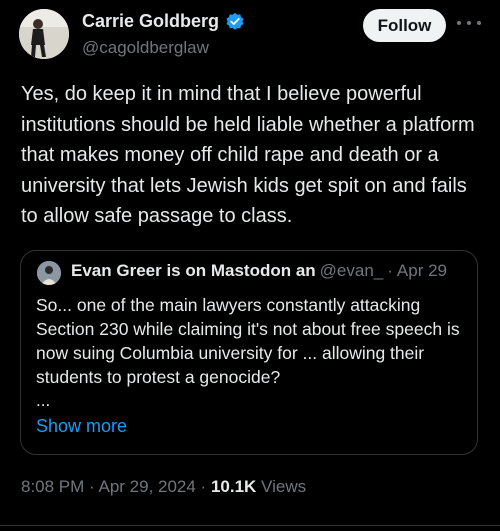 This screenshot has height=531, width=500. Describe the element at coordinates (469, 23) in the screenshot. I see `more-options-icon` at that location.